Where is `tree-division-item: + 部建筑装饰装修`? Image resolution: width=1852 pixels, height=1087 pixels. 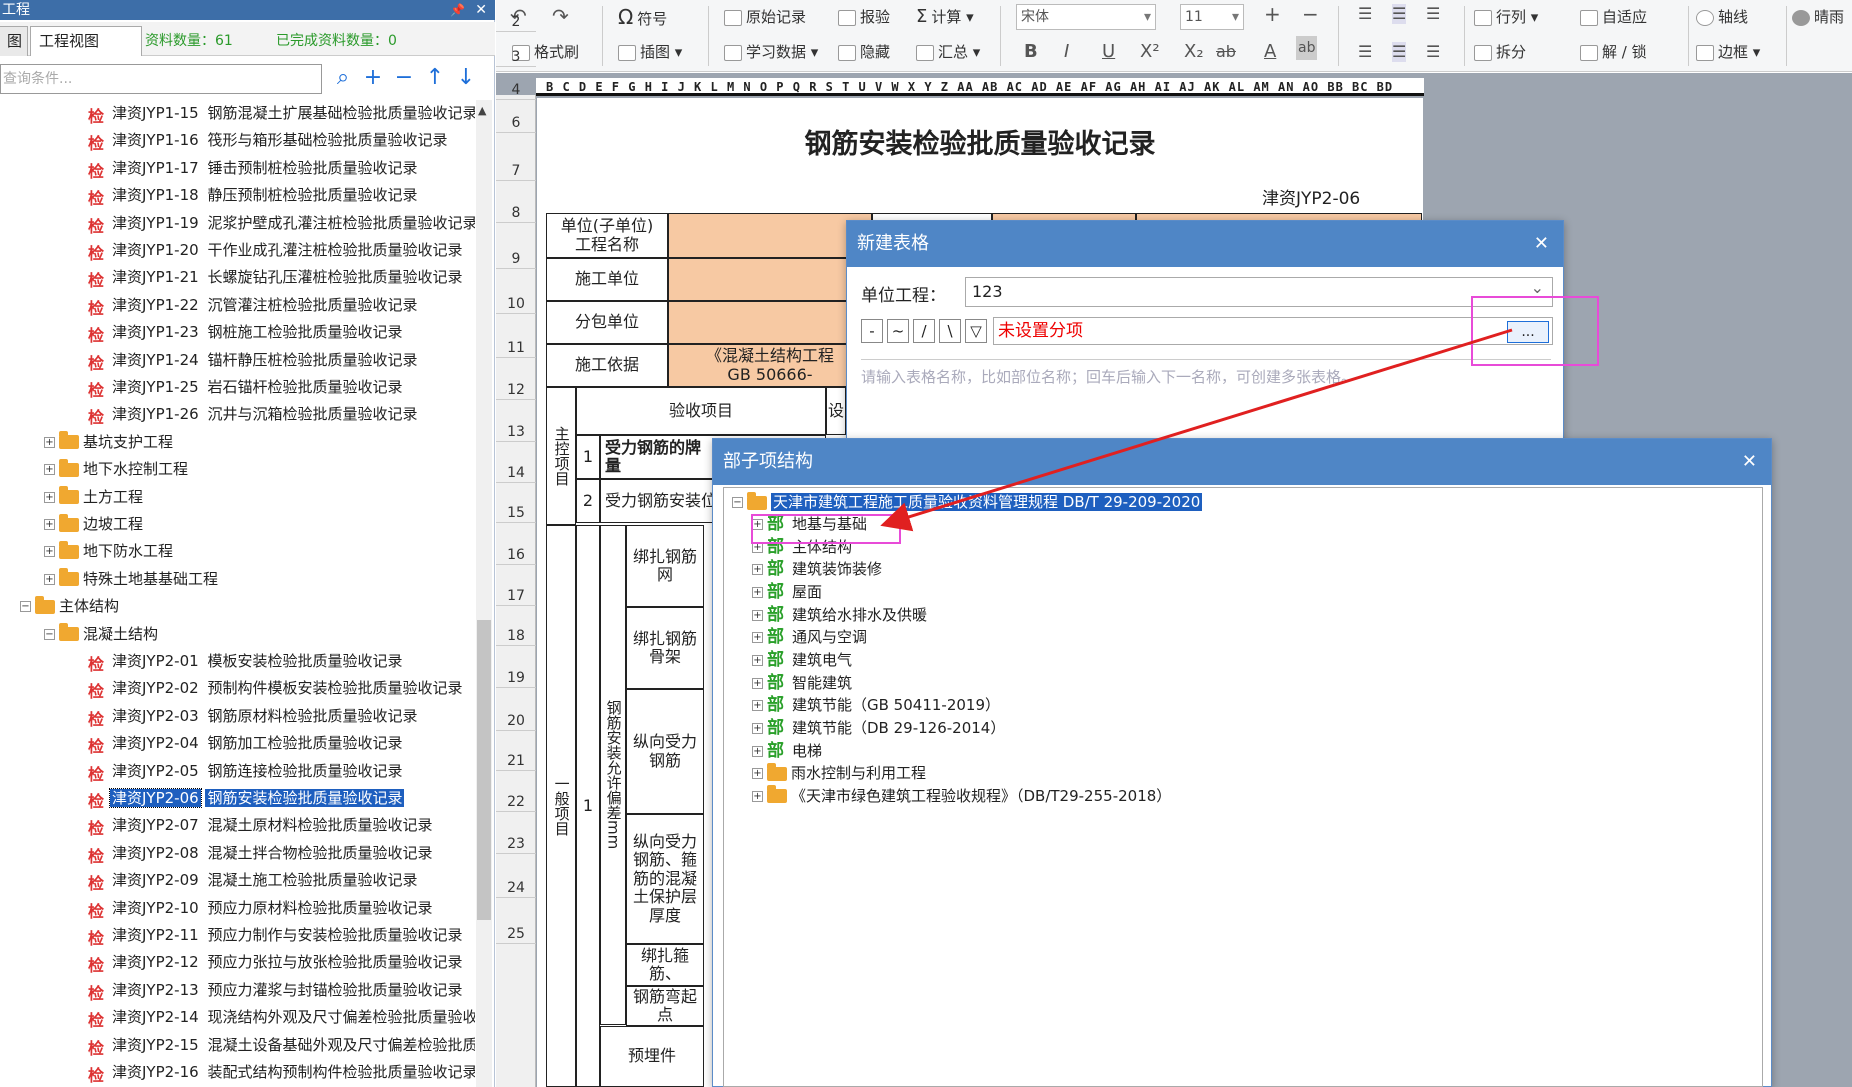
tree-division-item: + 部建筑装饰装修 is located at coordinates (817, 569).